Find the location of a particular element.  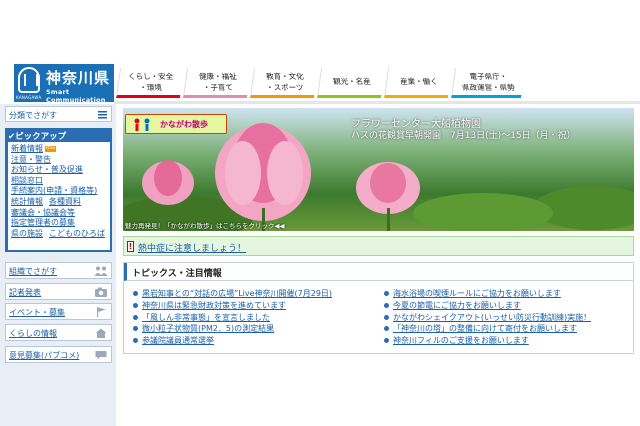

topic-item: 海水浴場の喫煙ルールにご協力をお願いします is located at coordinates (487, 294).